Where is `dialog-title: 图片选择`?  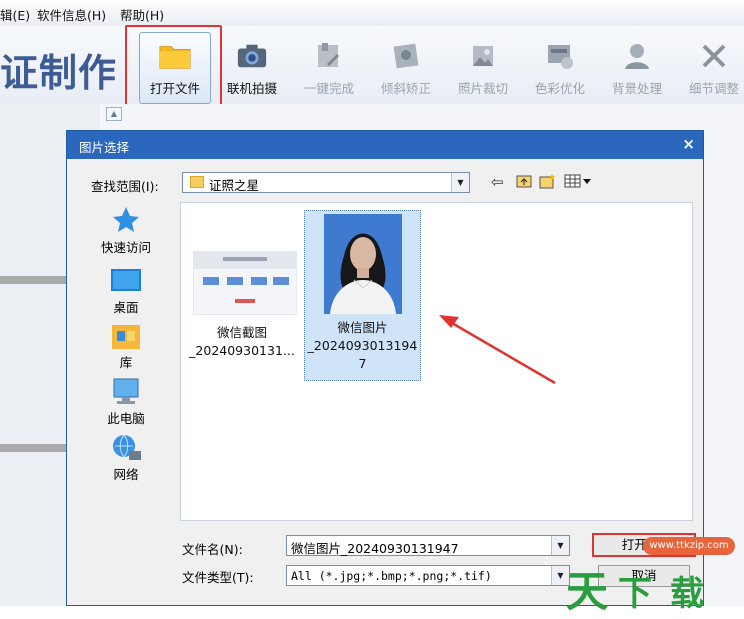
dialog-title: 图片选择 is located at coordinates (104, 147).